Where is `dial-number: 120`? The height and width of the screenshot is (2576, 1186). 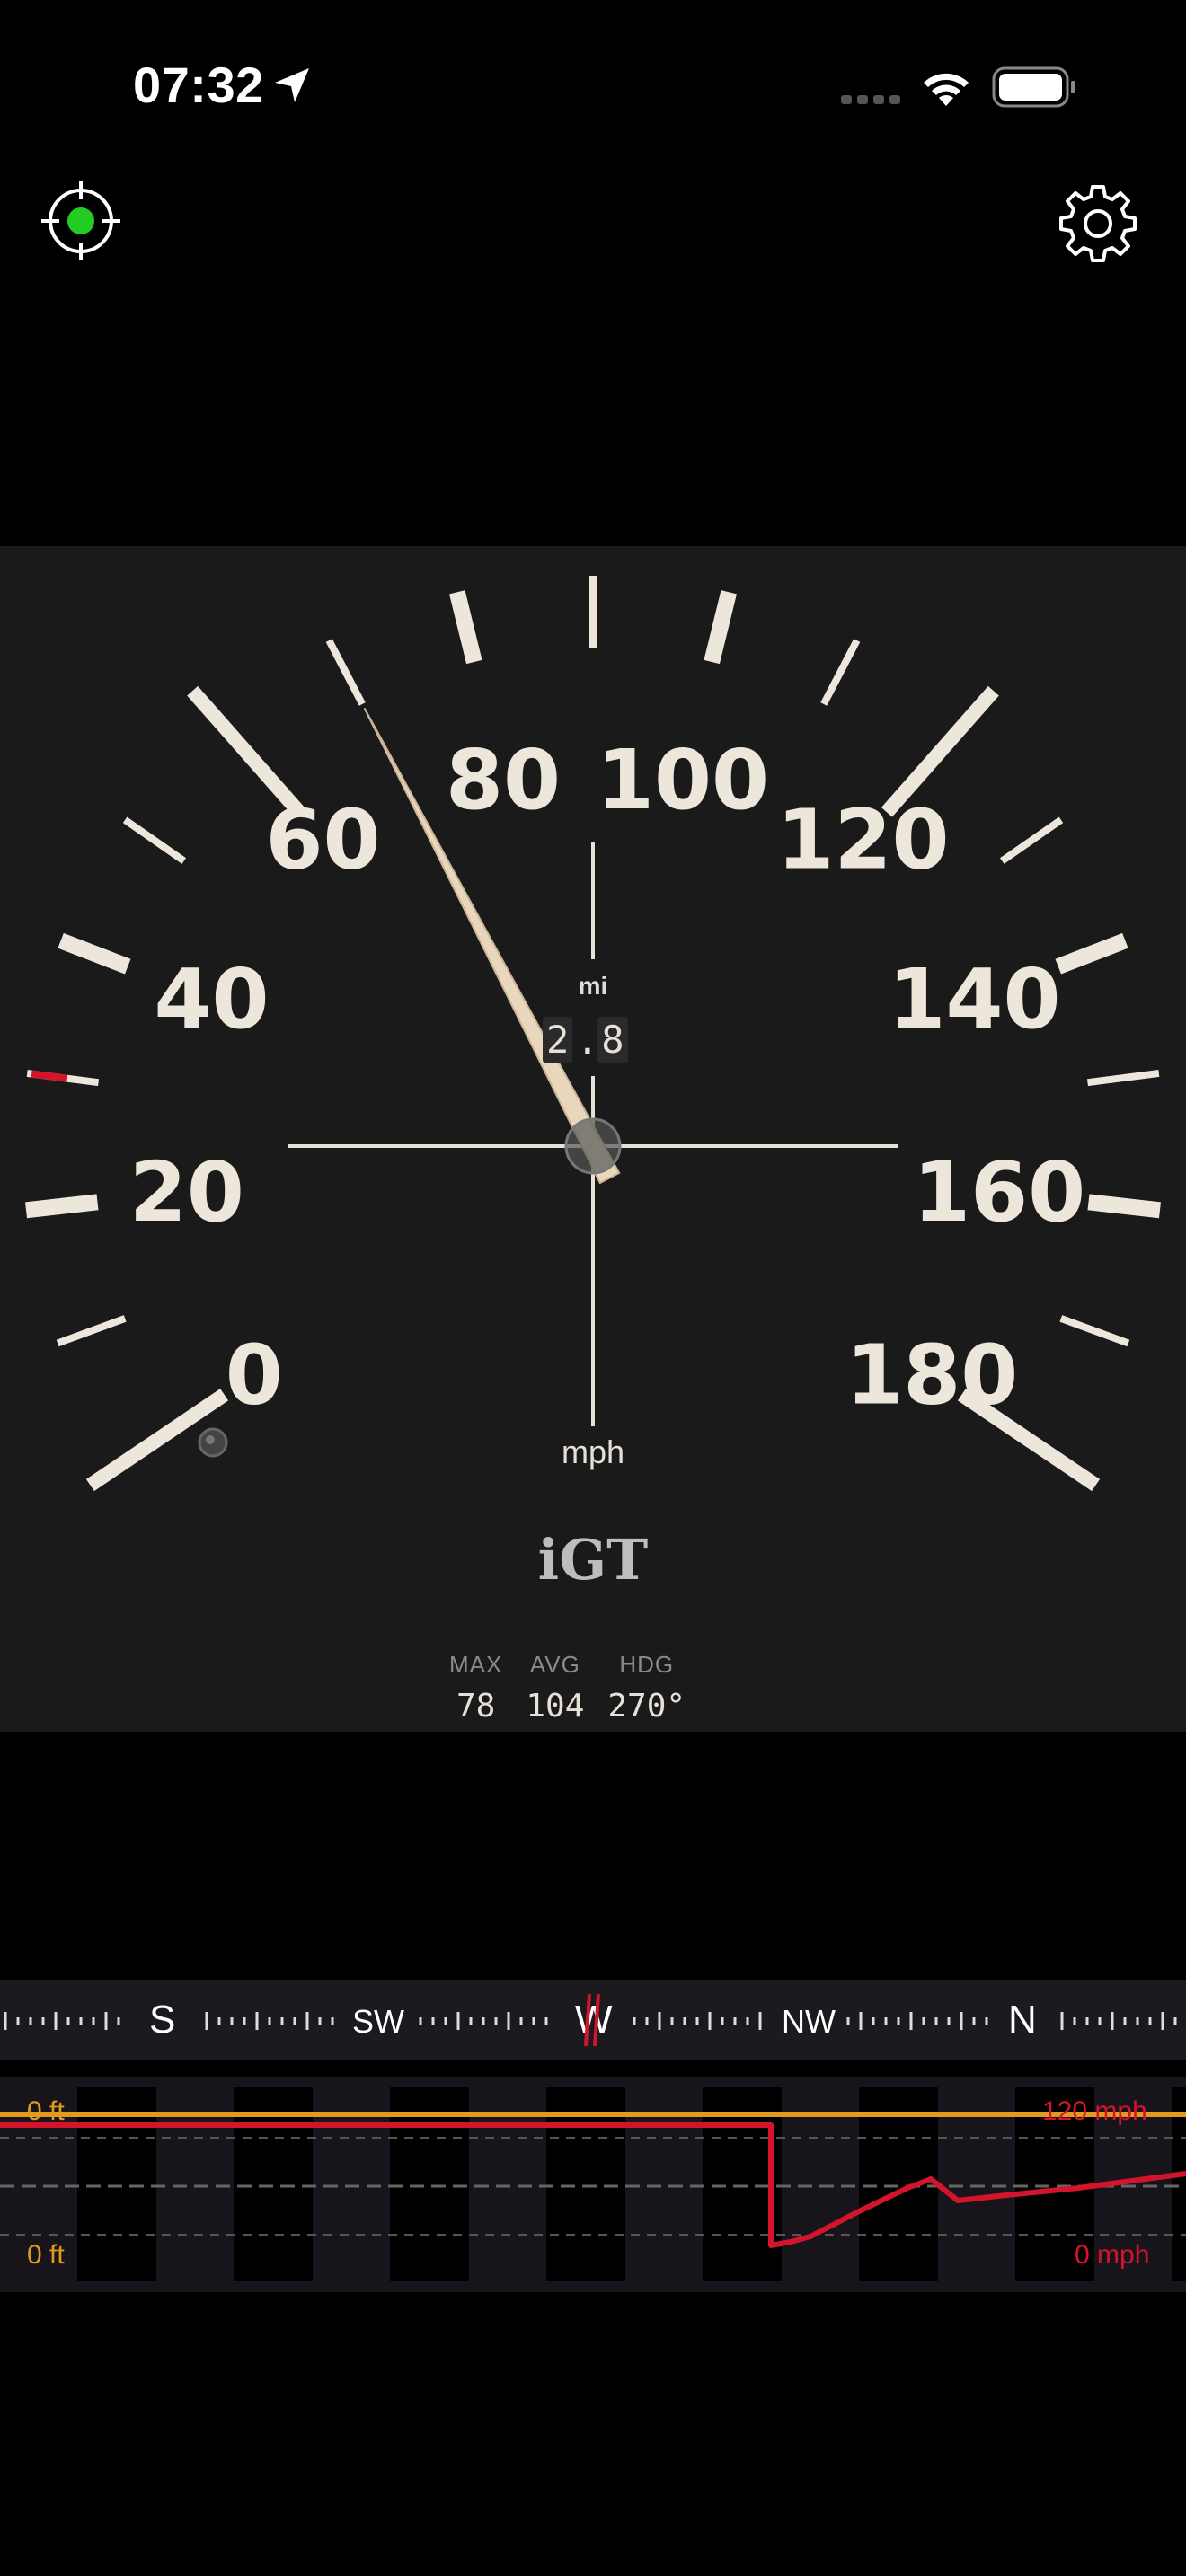 dial-number: 120 is located at coordinates (862, 839).